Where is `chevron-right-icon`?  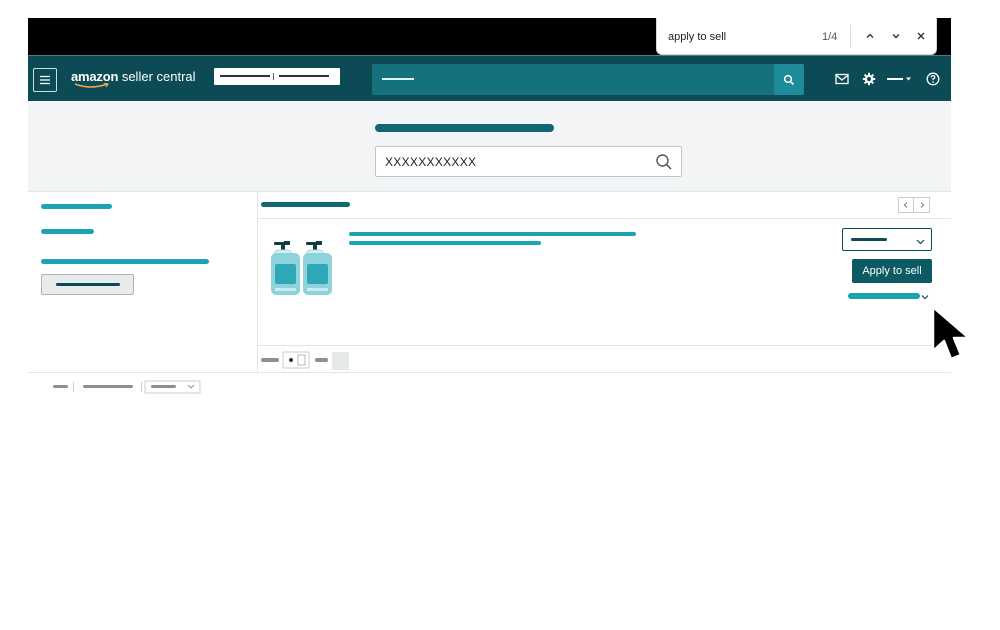
chevron-right-icon is located at coordinates (922, 205).